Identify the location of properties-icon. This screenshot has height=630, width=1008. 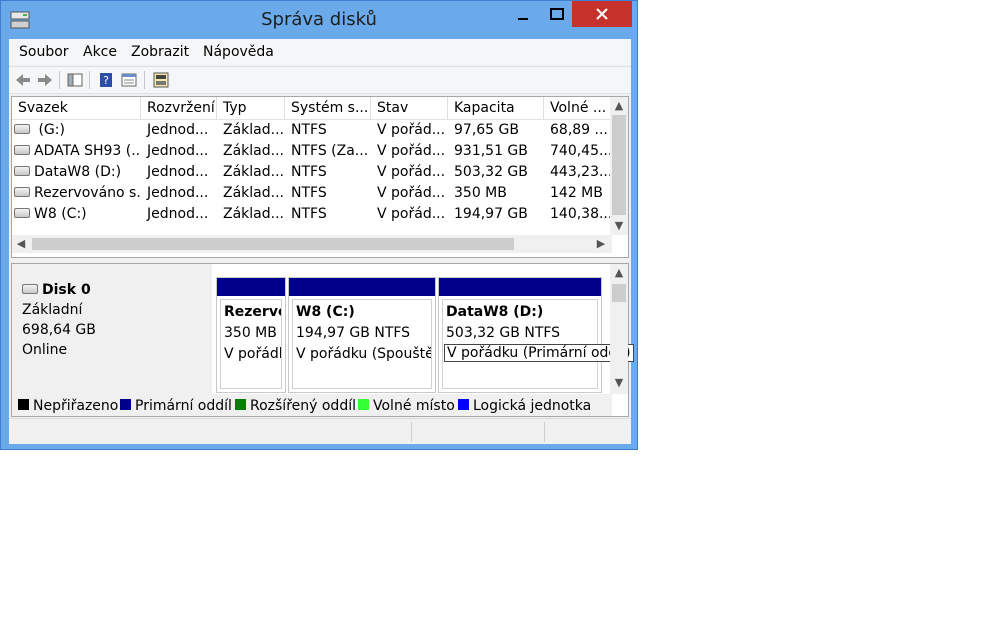
(129, 80).